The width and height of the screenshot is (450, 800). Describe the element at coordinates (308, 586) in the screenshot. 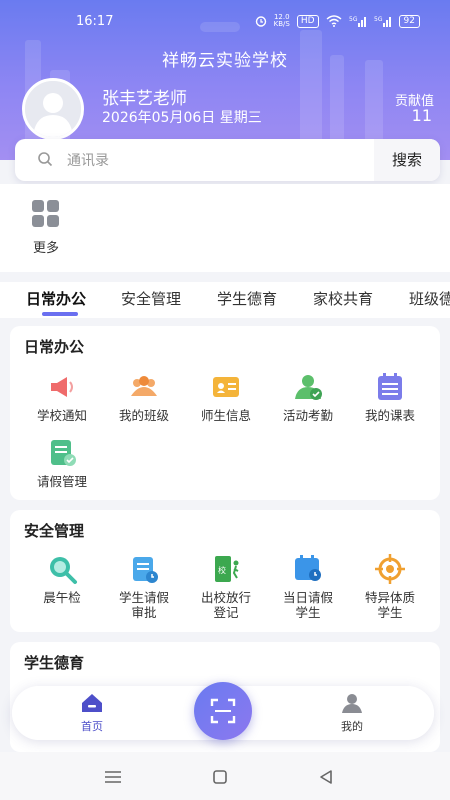

I see `daily-leave-students-item: 当日请假 学生` at that location.